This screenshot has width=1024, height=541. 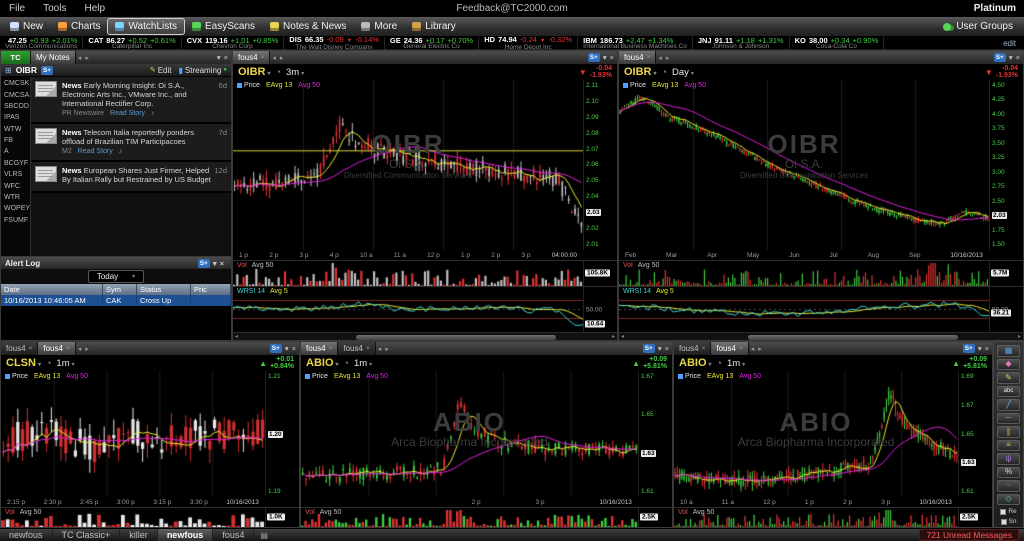 What do you see at coordinates (969, 535) in the screenshot?
I see `unread-messages: 721 Unread Messages` at bounding box center [969, 535].